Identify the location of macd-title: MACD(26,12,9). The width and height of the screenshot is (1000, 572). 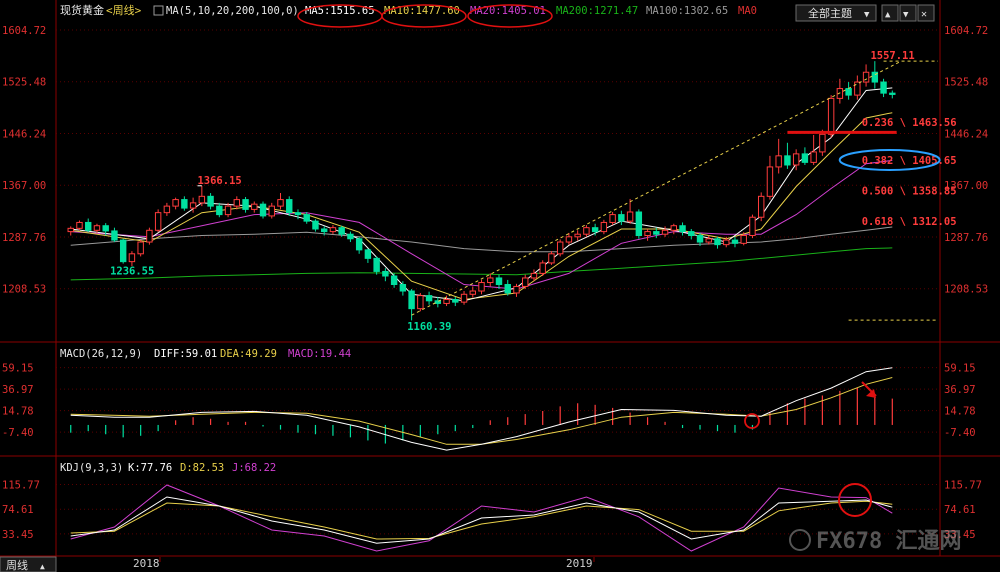
(101, 354).